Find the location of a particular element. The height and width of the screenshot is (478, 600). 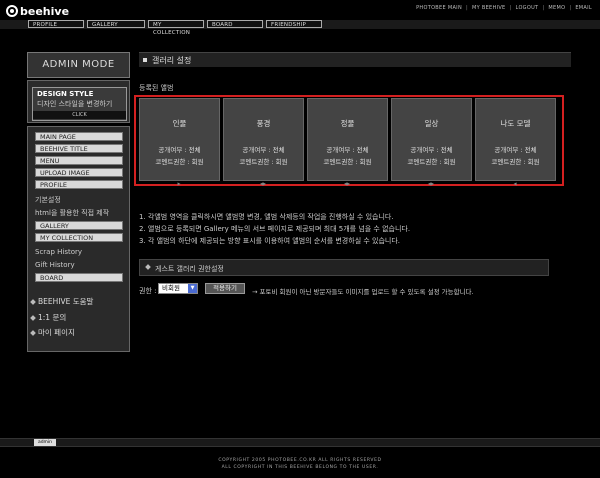

move-left-arrow-icon: ◀ is located at coordinates (515, 184).